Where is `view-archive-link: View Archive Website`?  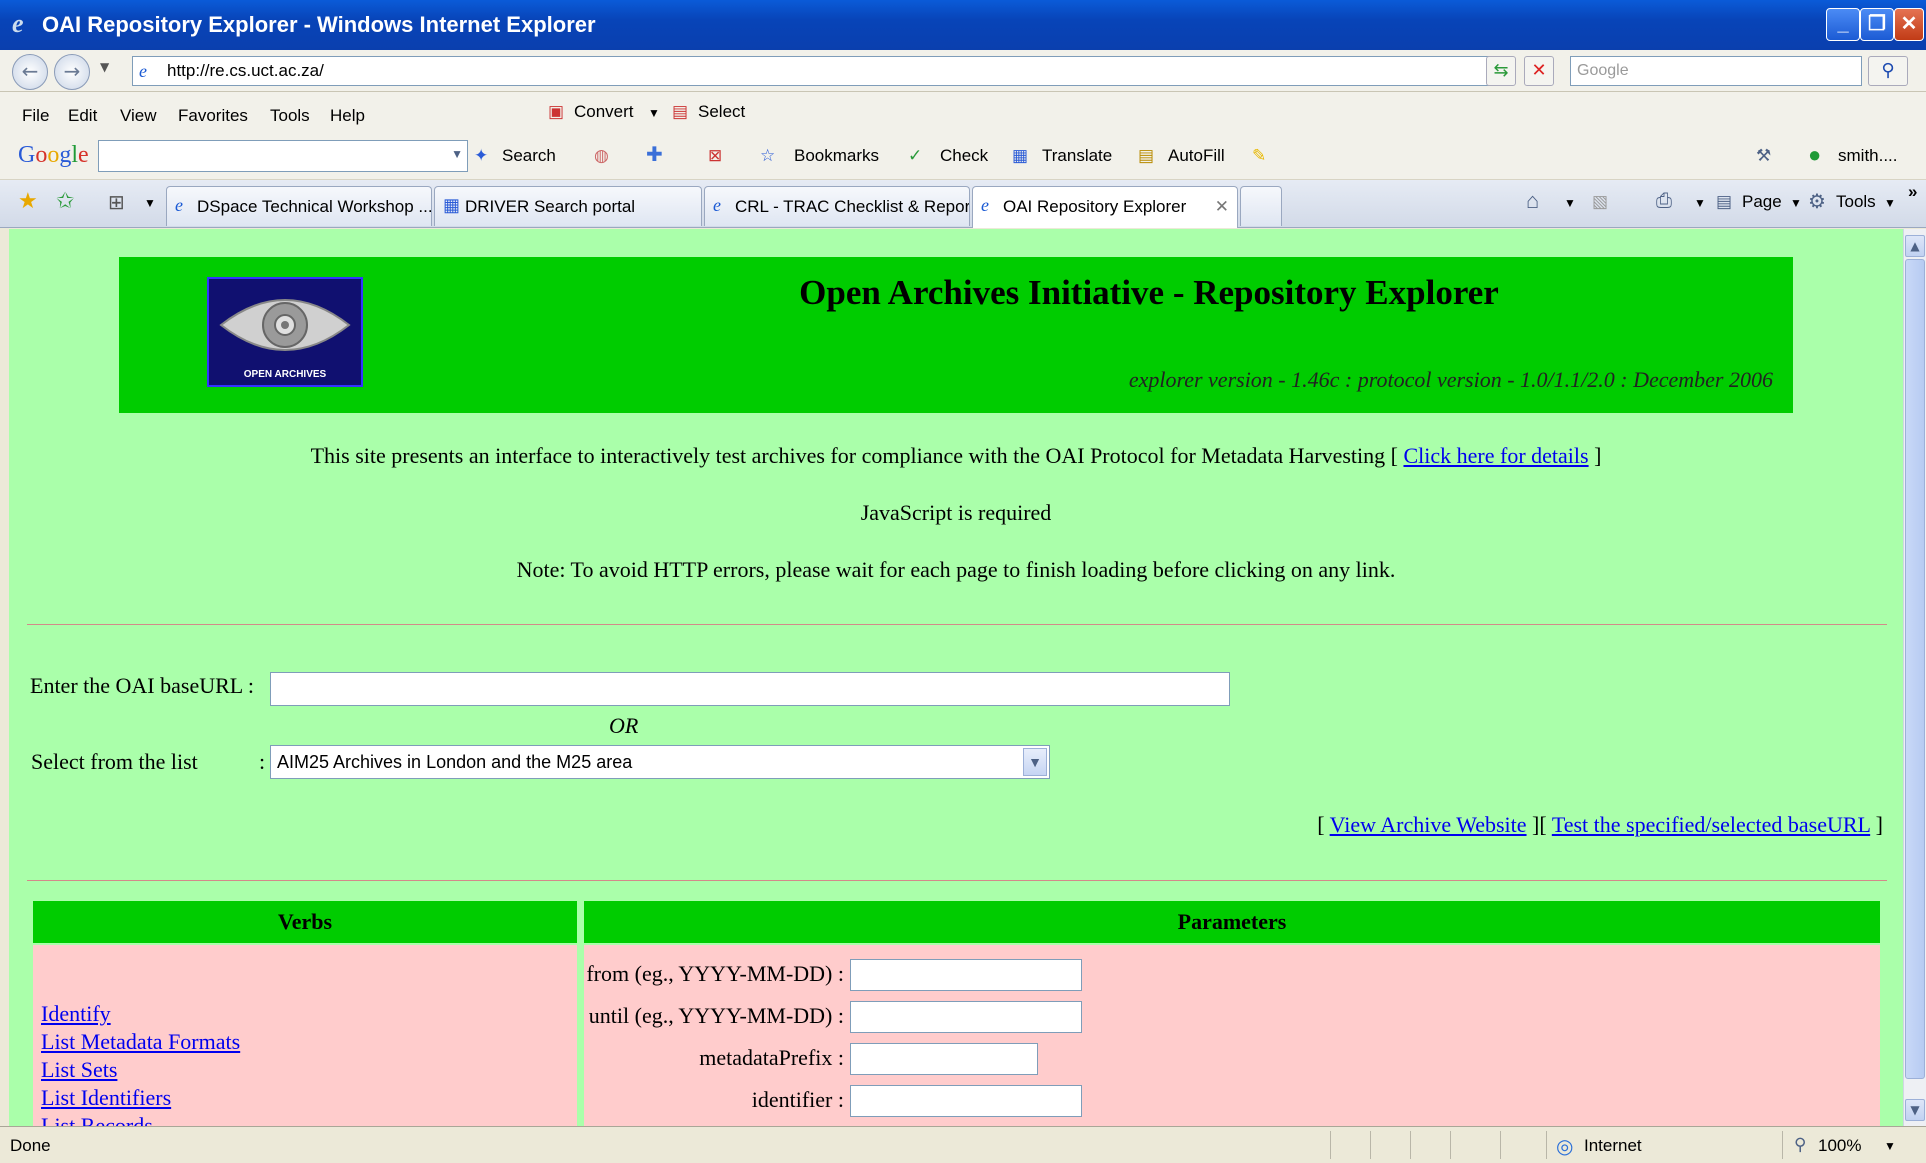 view-archive-link: View Archive Website is located at coordinates (1428, 824).